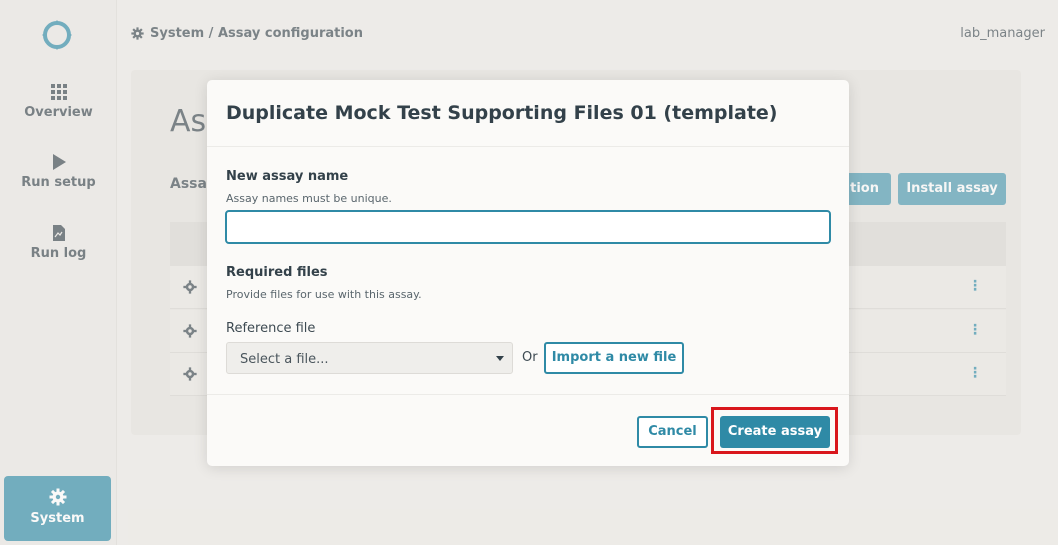  What do you see at coordinates (614, 358) in the screenshot?
I see `import-new-file-button: Import a new file` at bounding box center [614, 358].